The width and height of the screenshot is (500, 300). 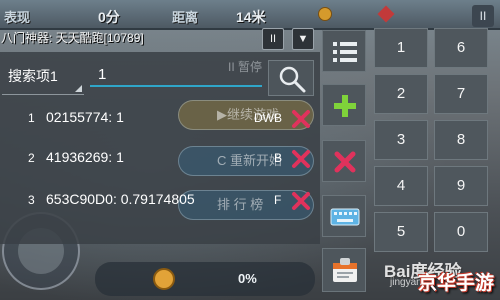 I want to click on result-value: 41936269: 1, so click(x=85, y=157).